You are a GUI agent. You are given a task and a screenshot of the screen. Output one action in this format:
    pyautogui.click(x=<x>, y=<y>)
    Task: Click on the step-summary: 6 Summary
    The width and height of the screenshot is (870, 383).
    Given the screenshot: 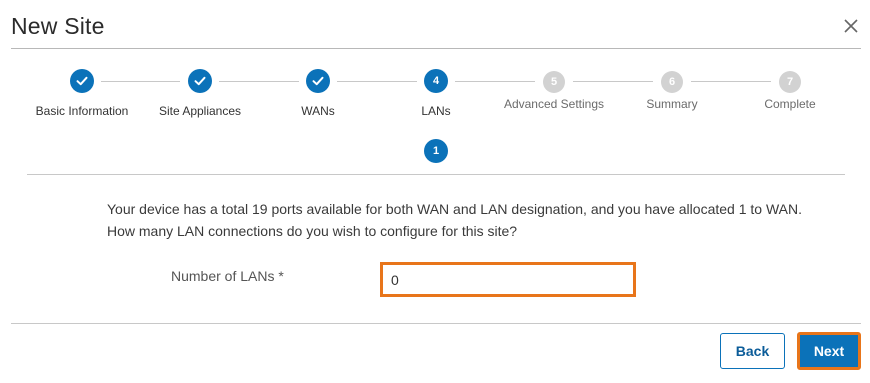 What is the action you would take?
    pyautogui.click(x=672, y=90)
    